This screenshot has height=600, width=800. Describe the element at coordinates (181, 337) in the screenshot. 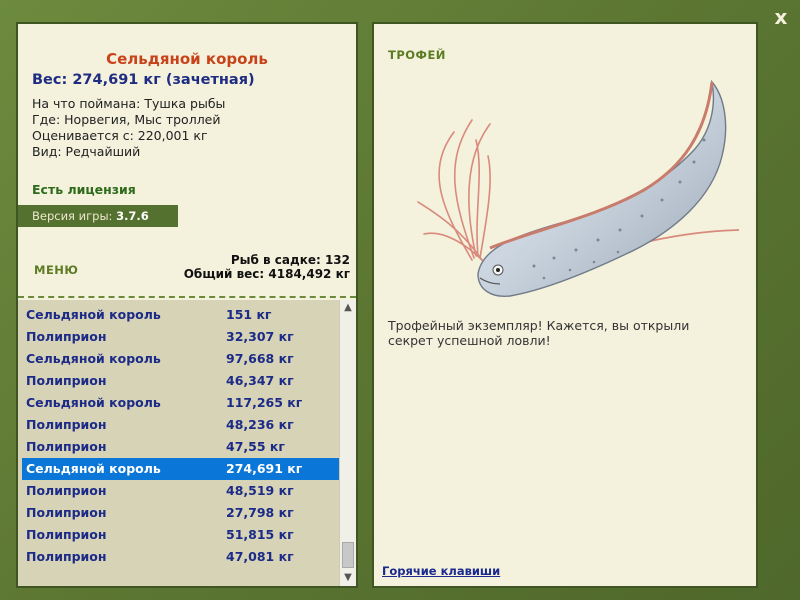

I see `fish-list-row: Полиприон 32,307 кг` at that location.